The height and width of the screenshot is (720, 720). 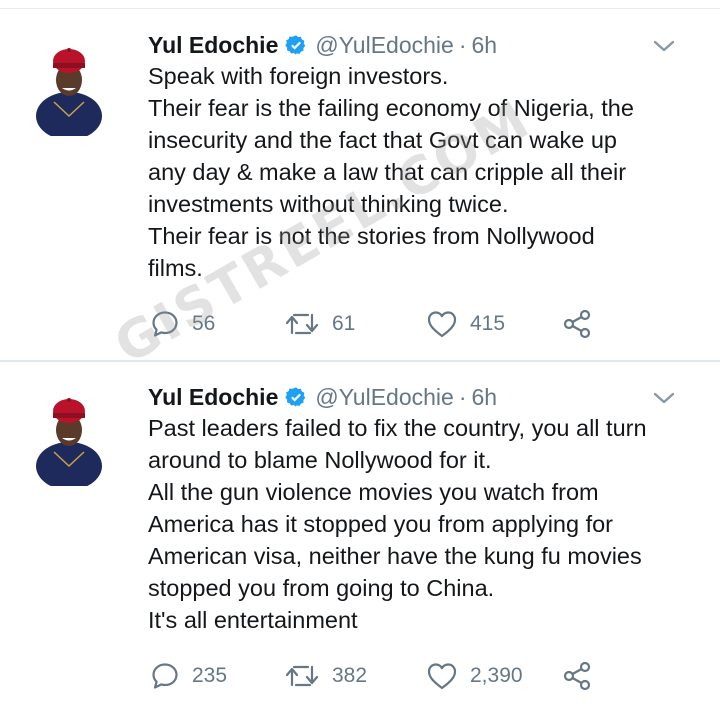 What do you see at coordinates (298, 76) in the screenshot?
I see `tweet-text-line: Speak with foreign investors.` at bounding box center [298, 76].